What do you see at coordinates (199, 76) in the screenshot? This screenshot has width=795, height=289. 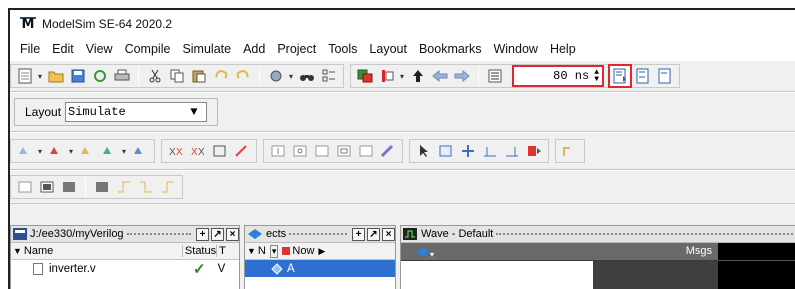 I see `paste-icon` at bounding box center [199, 76].